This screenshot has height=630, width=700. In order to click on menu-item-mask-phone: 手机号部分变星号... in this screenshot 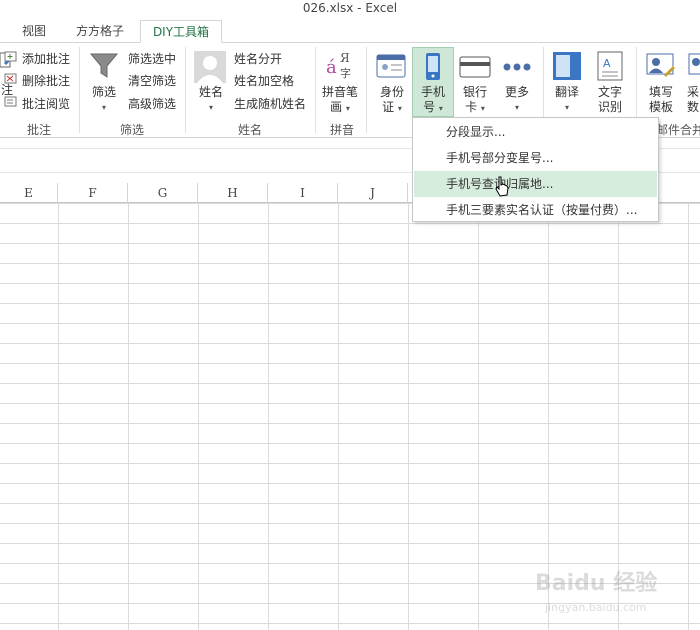, I will do `click(535, 158)`.